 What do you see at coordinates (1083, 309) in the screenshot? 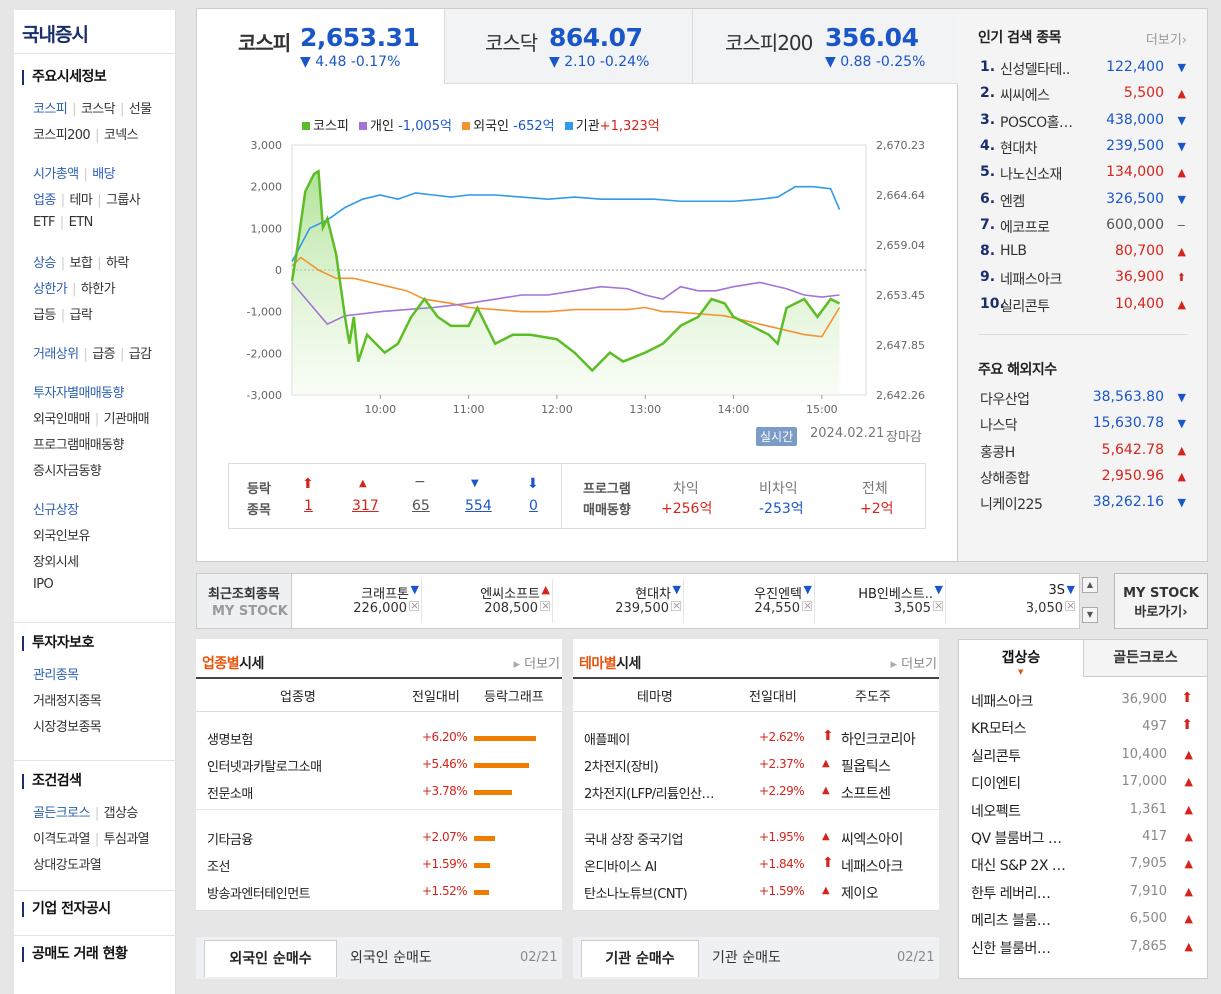
I see `popular-item: 10. 실리콘투 10,400 ▲` at bounding box center [1083, 309].